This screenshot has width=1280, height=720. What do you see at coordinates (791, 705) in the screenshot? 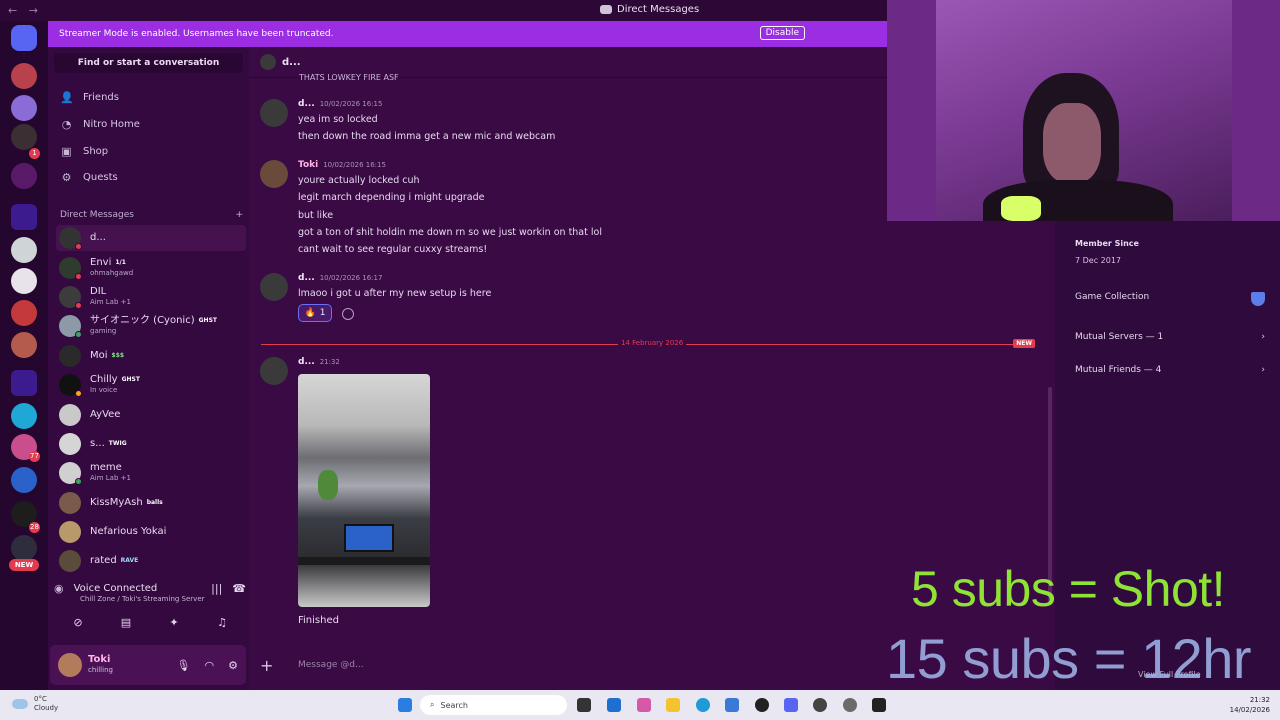
I see `discord-icon` at bounding box center [791, 705].